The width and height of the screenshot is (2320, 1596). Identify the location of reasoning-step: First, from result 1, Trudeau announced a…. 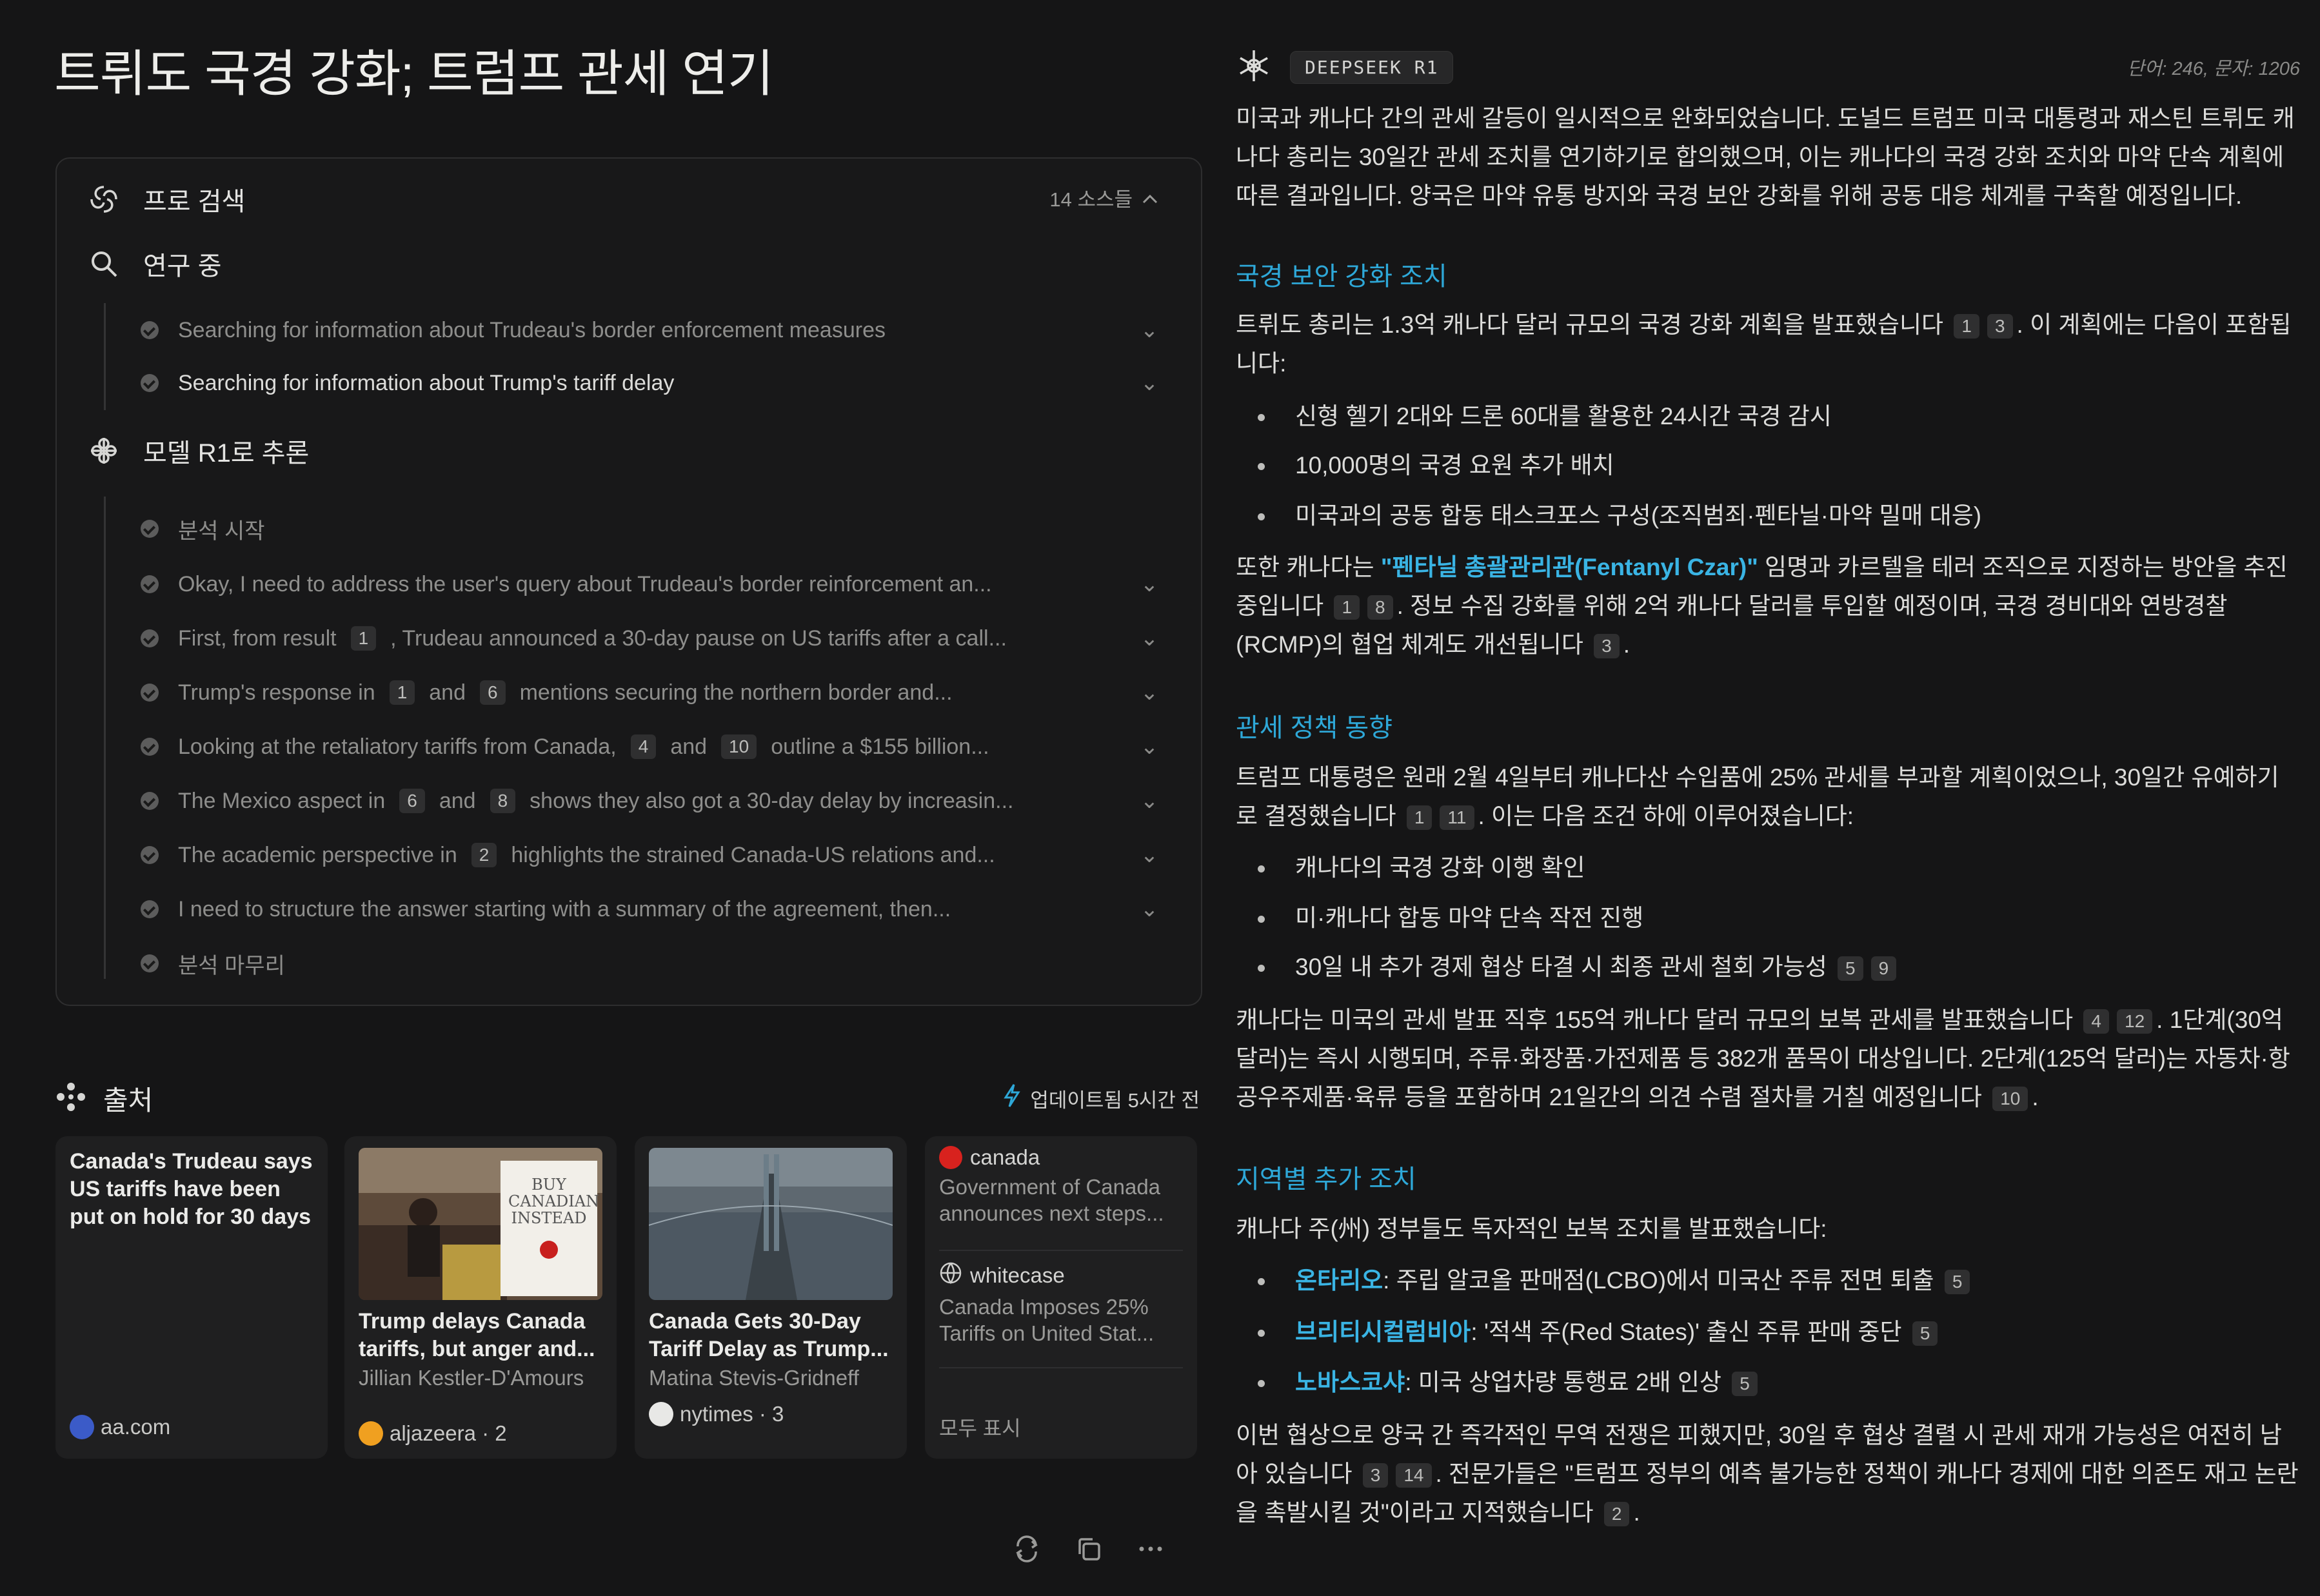
(651, 638).